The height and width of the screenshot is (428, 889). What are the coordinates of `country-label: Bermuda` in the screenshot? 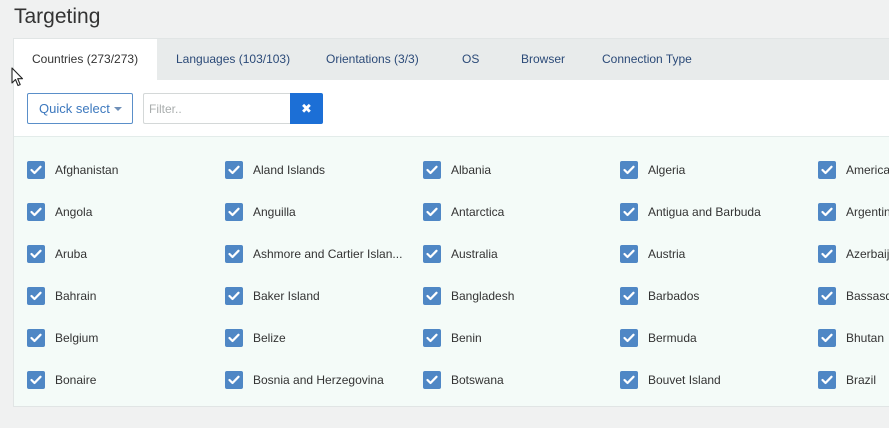 It's located at (672, 338).